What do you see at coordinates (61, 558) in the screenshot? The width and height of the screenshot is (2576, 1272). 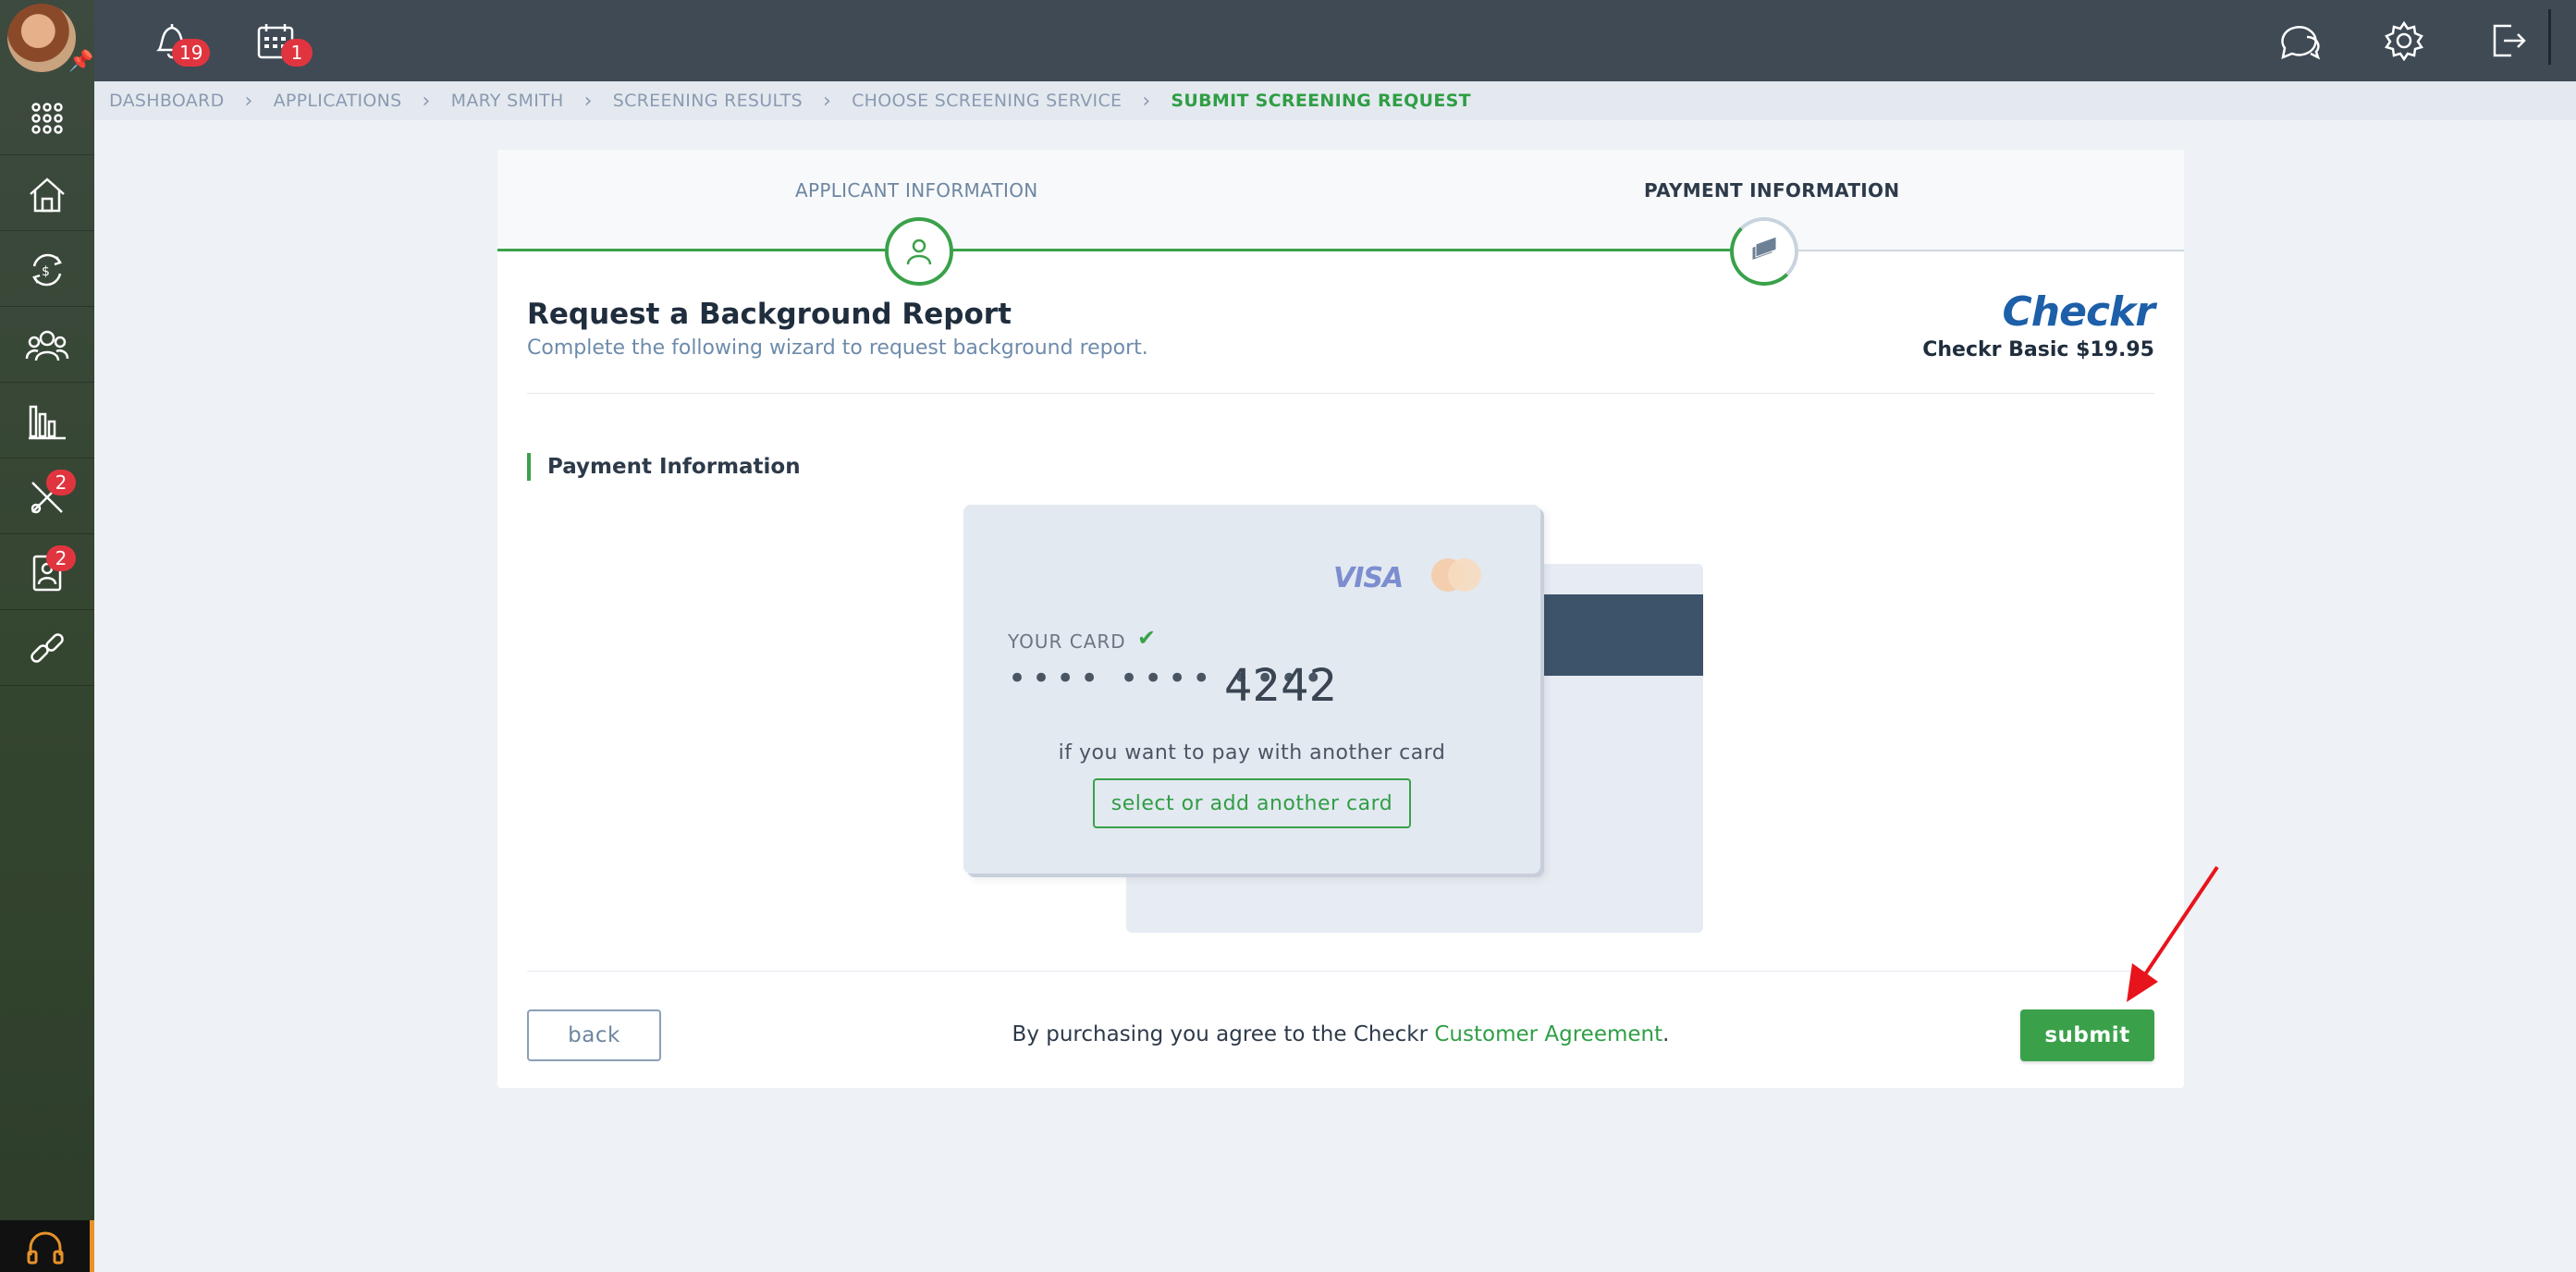 I see `applicants-badge: 2` at bounding box center [61, 558].